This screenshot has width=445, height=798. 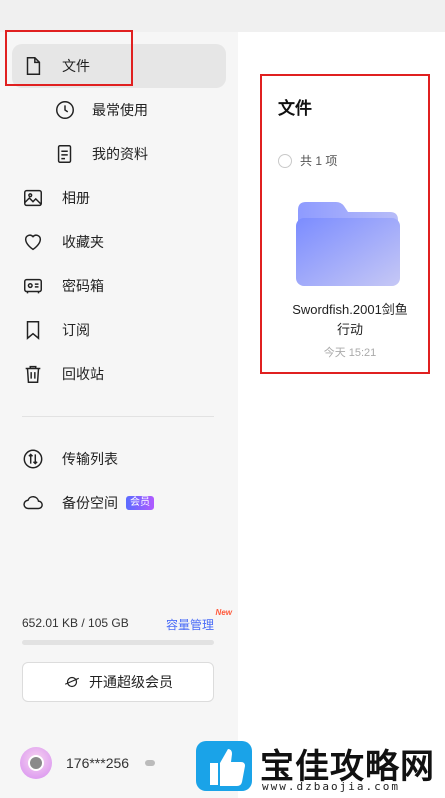 What do you see at coordinates (131, 682) in the screenshot?
I see `upgrade-vip-label: 开通超级会员` at bounding box center [131, 682].